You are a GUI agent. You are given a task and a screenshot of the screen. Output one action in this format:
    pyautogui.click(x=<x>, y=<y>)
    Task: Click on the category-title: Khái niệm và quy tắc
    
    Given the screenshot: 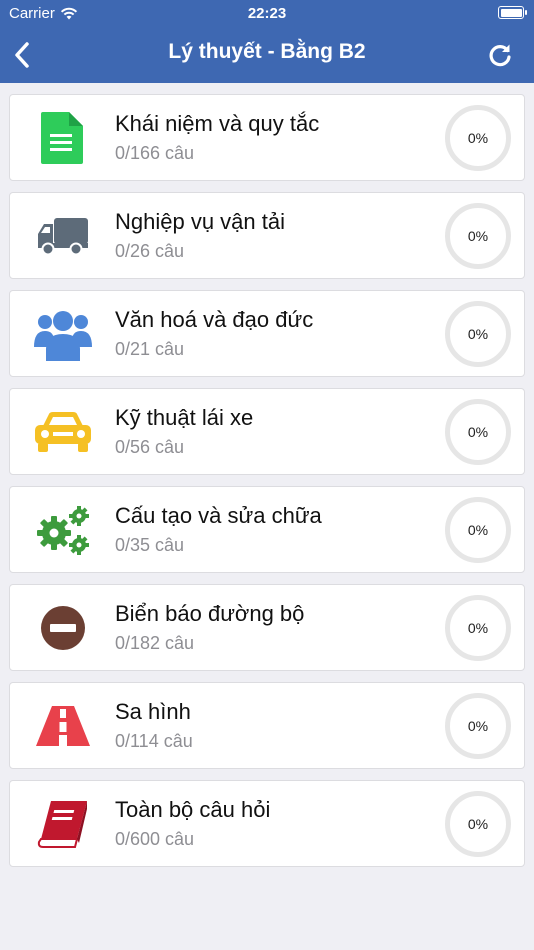 What is the action you would take?
    pyautogui.click(x=217, y=123)
    